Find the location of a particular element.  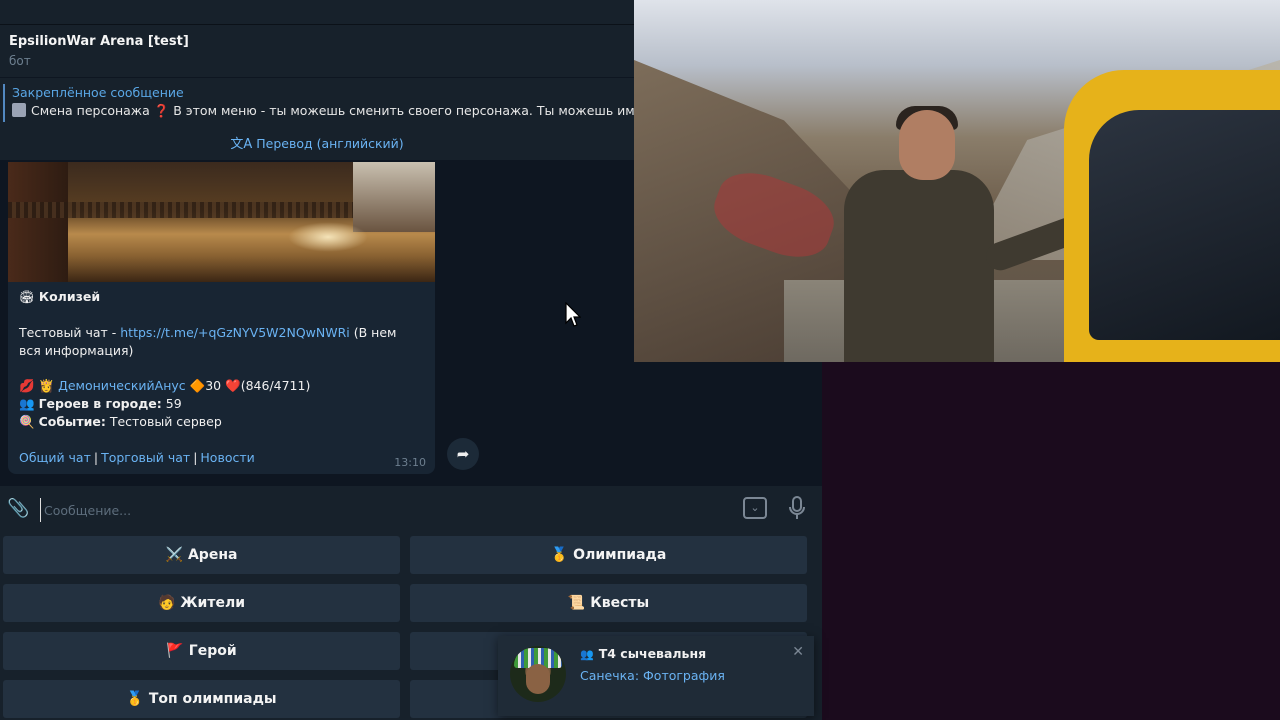

residents-button-label: Жители is located at coordinates (213, 603).